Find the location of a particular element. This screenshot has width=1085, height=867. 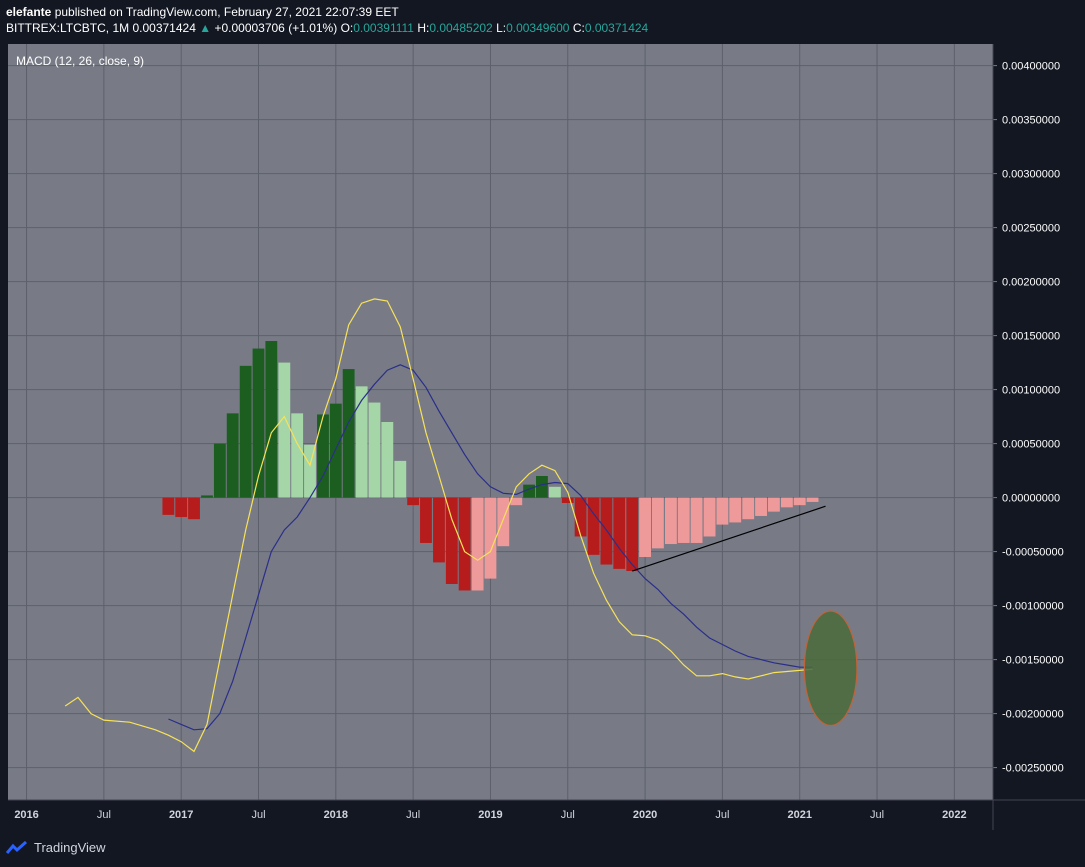

price-tick-label: 0.00250000 is located at coordinates (1031, 229).